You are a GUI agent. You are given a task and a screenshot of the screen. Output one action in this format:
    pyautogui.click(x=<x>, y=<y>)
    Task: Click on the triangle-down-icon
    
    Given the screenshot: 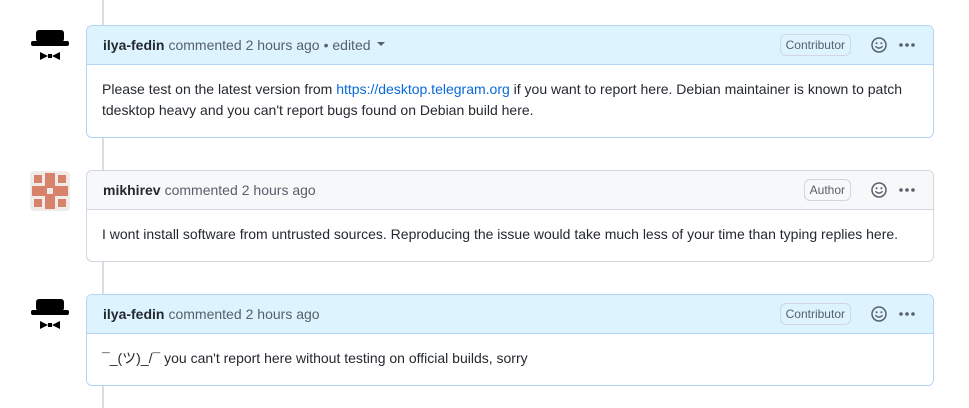 What is the action you would take?
    pyautogui.click(x=380, y=44)
    